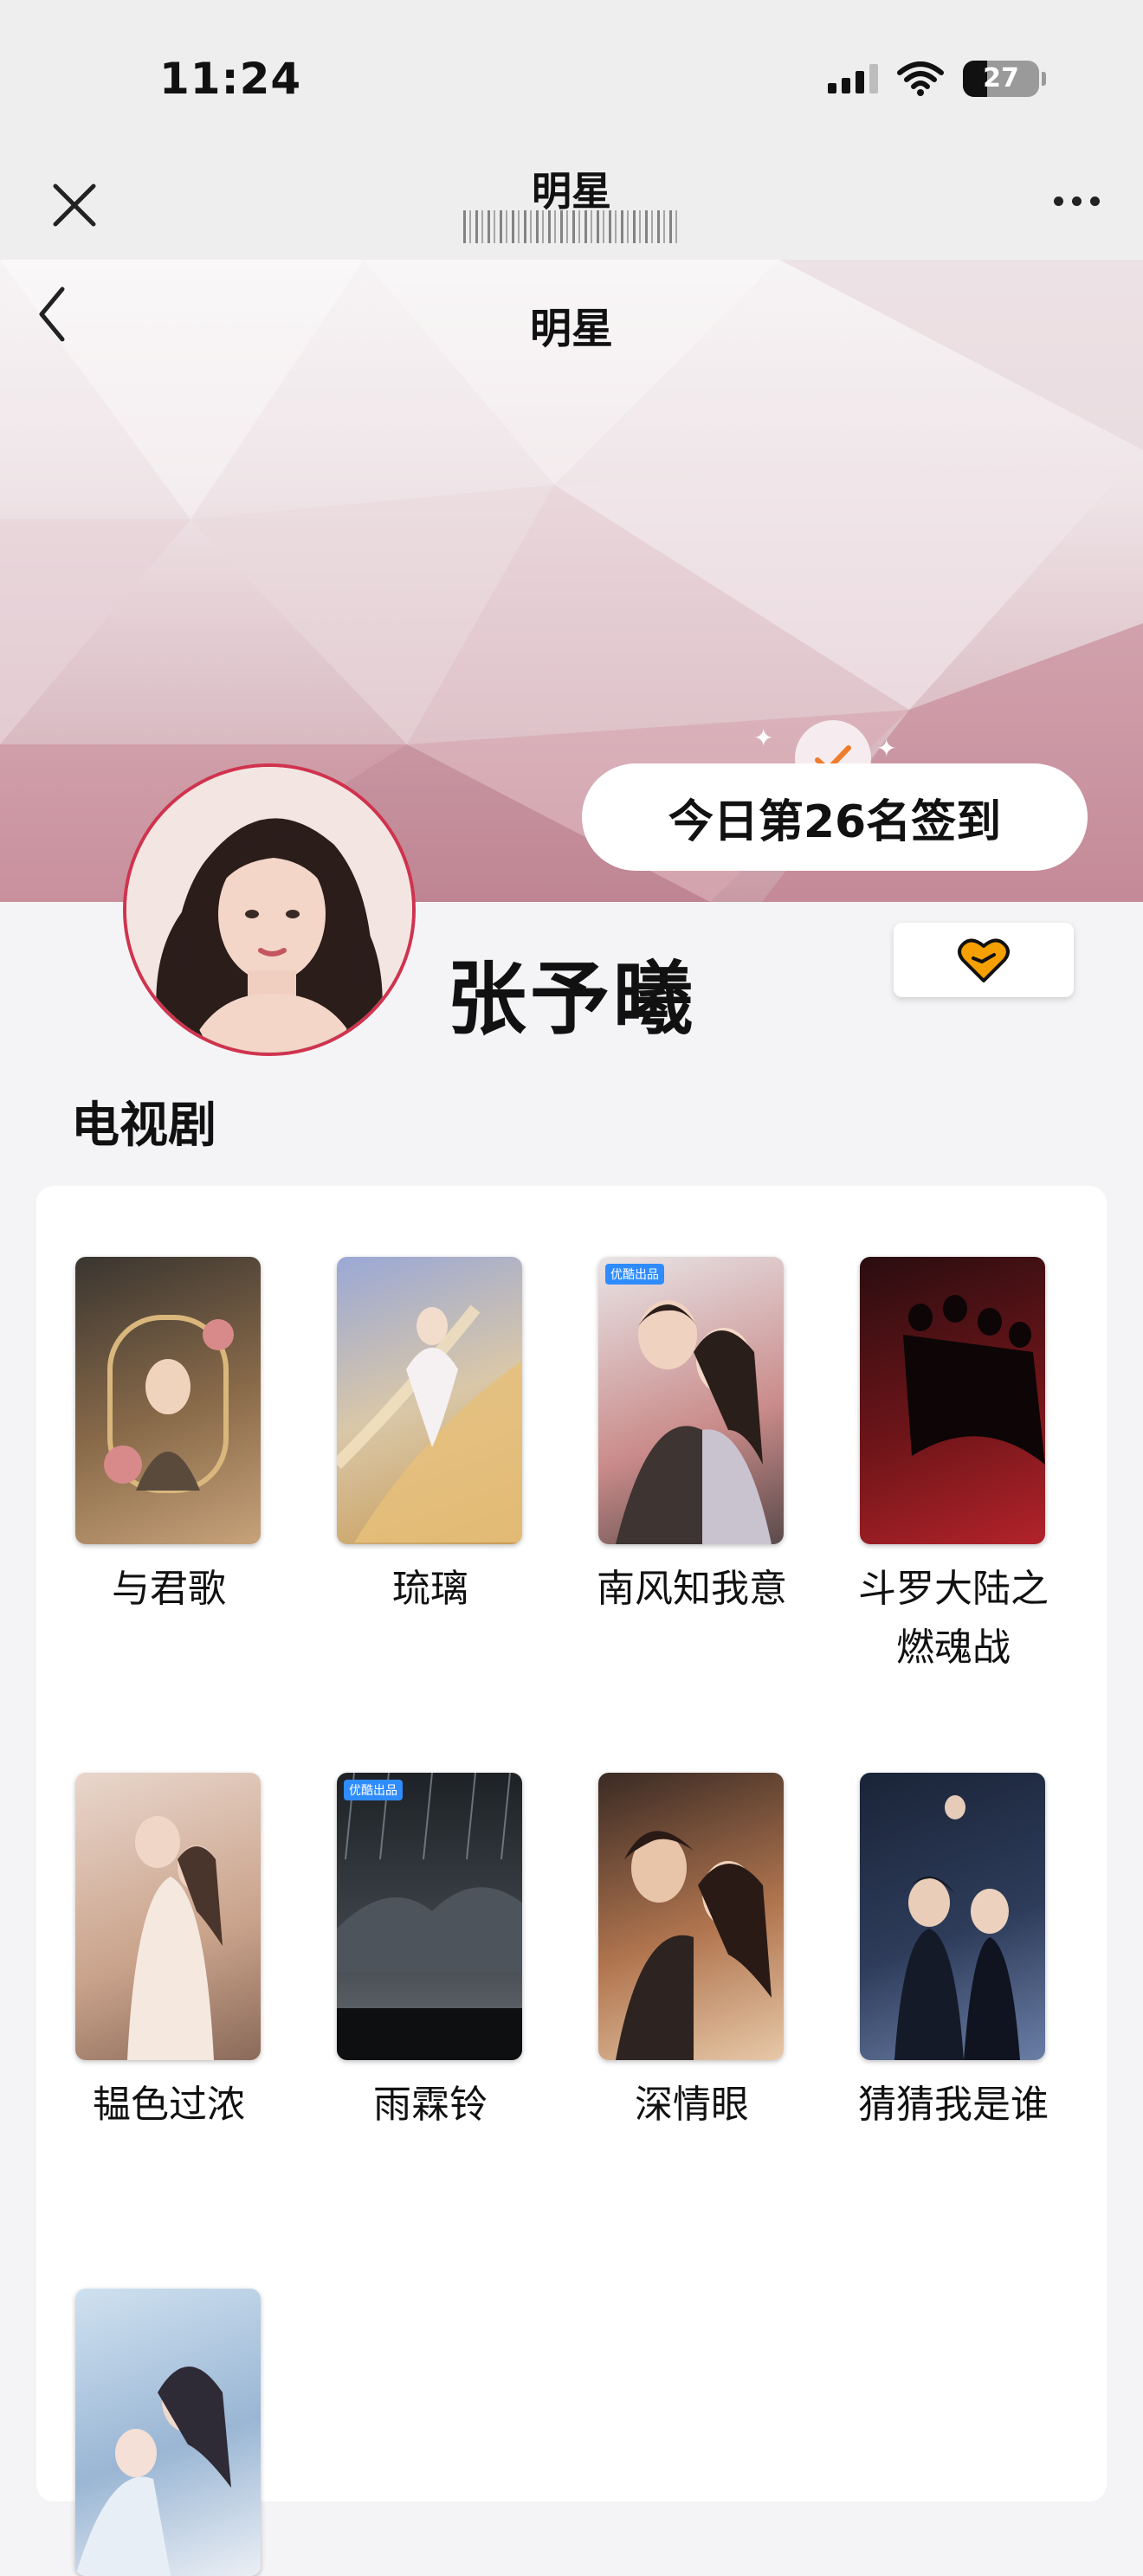 This screenshot has height=2576, width=1143. What do you see at coordinates (1077, 201) in the screenshot?
I see `more-options-icon` at bounding box center [1077, 201].